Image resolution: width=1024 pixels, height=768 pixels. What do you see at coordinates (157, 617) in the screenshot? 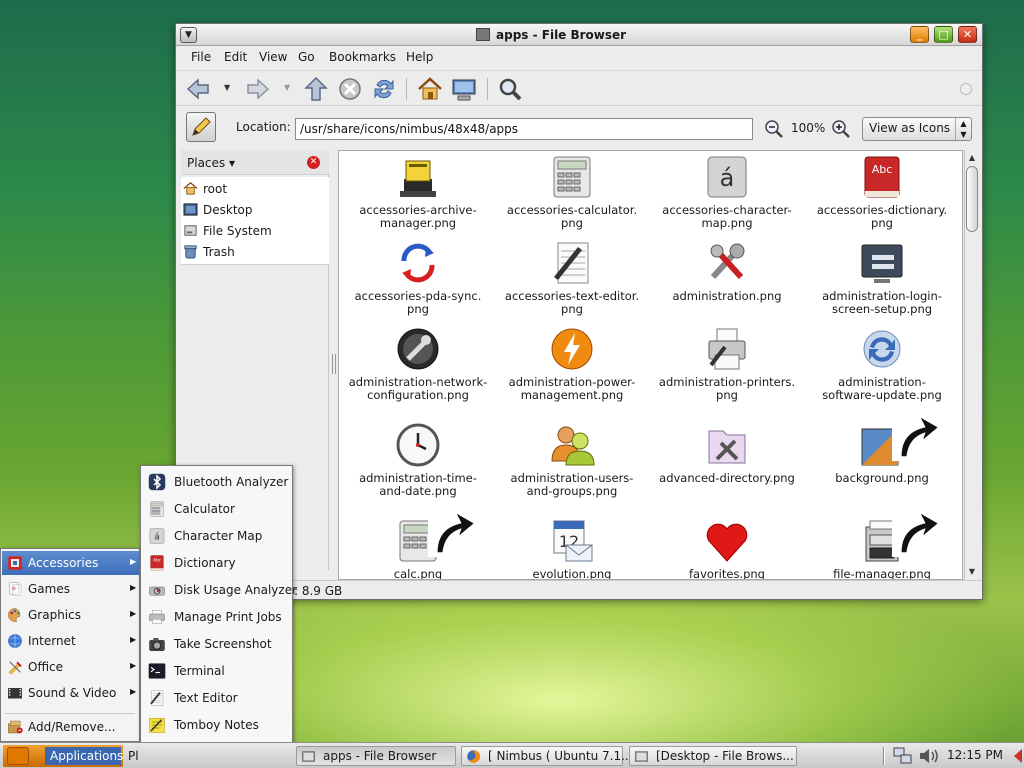
I see `printer-icon` at bounding box center [157, 617].